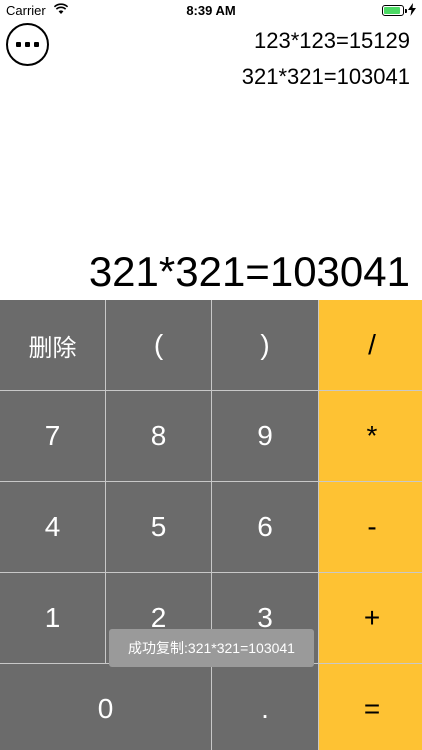 This screenshot has width=422, height=750. I want to click on key-divide: /, so click(370, 345).